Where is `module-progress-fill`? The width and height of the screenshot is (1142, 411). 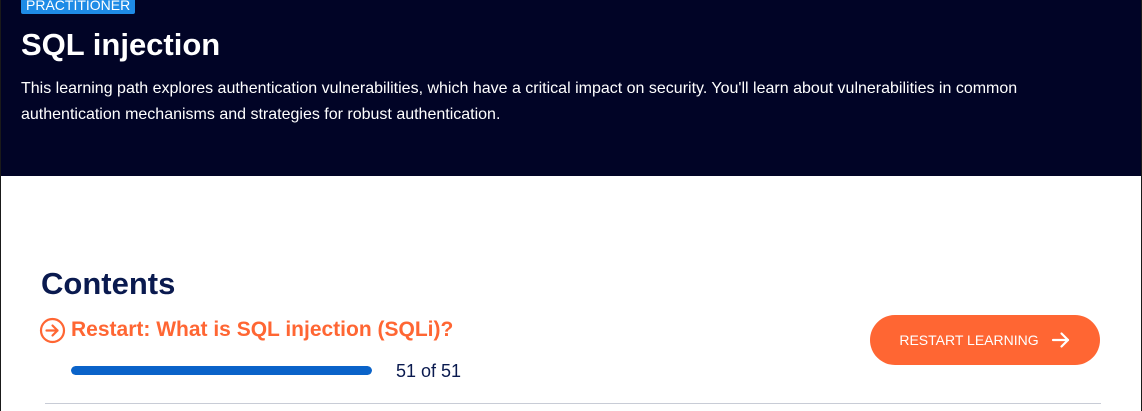
module-progress-fill is located at coordinates (221, 370).